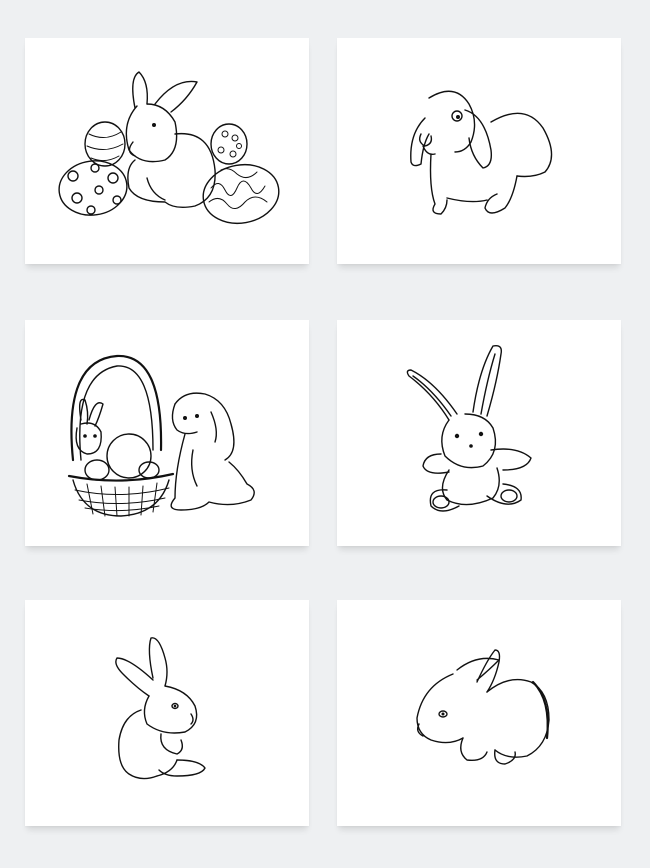 The height and width of the screenshot is (868, 650). Describe the element at coordinates (160, 708) in the screenshot. I see `sitting-bunny-icon` at that location.